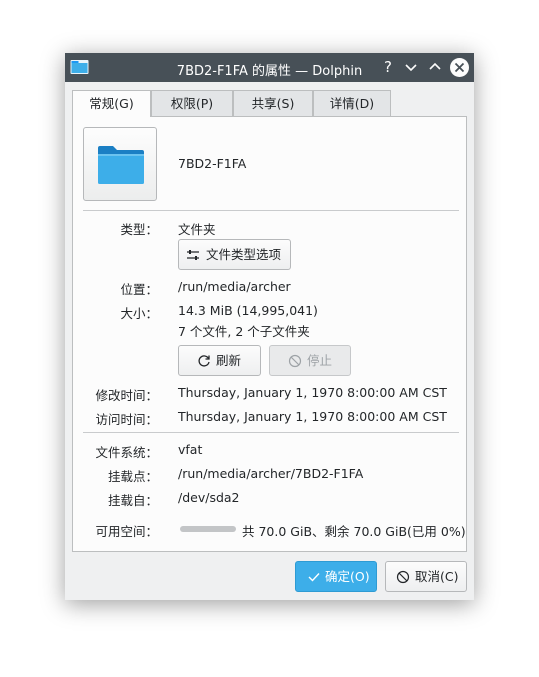  Describe the element at coordinates (244, 331) in the screenshot. I see `size-detail: 7 个文件, 2 个子文件夹` at that location.